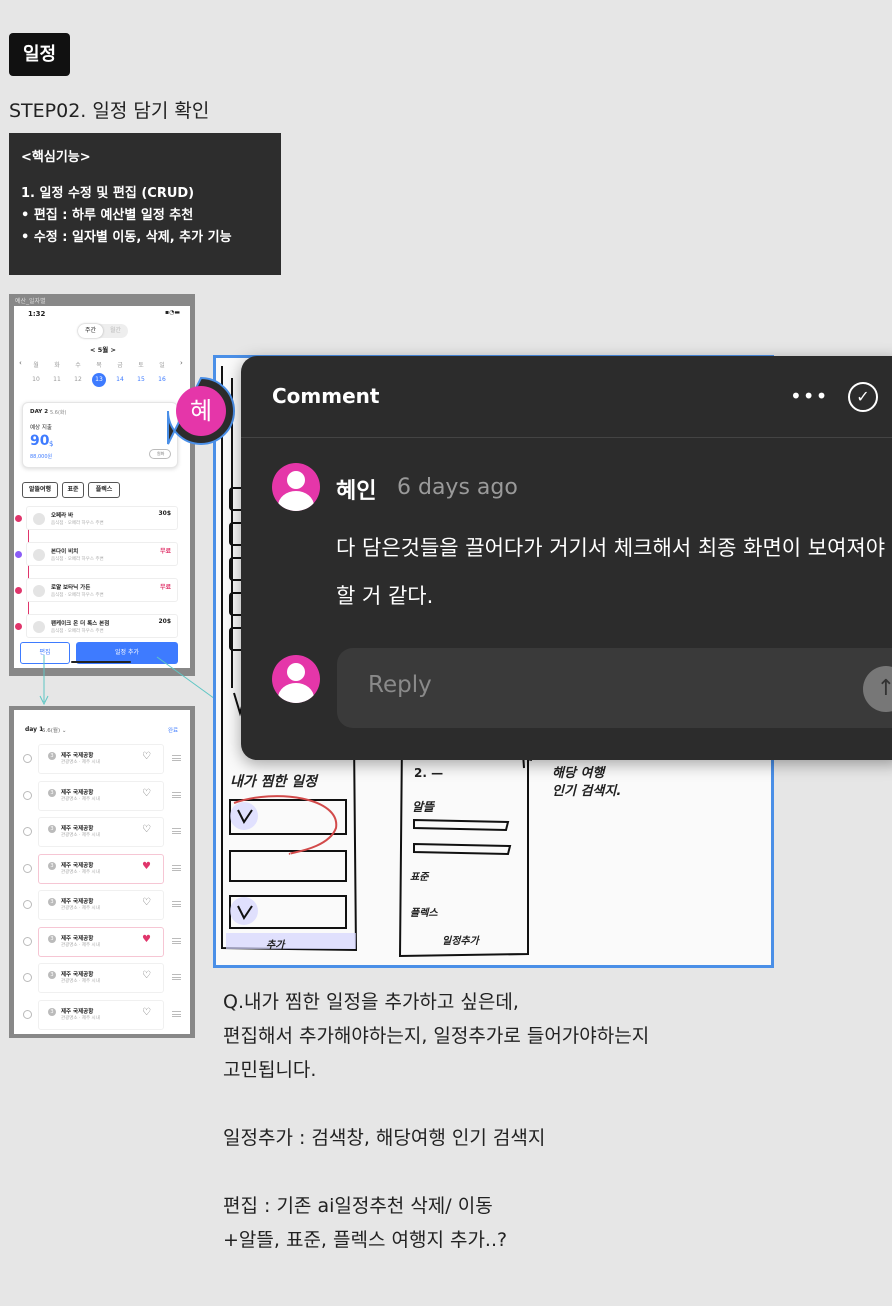  I want to click on sketch-mid-bottom: 일정추가, so click(460, 941).